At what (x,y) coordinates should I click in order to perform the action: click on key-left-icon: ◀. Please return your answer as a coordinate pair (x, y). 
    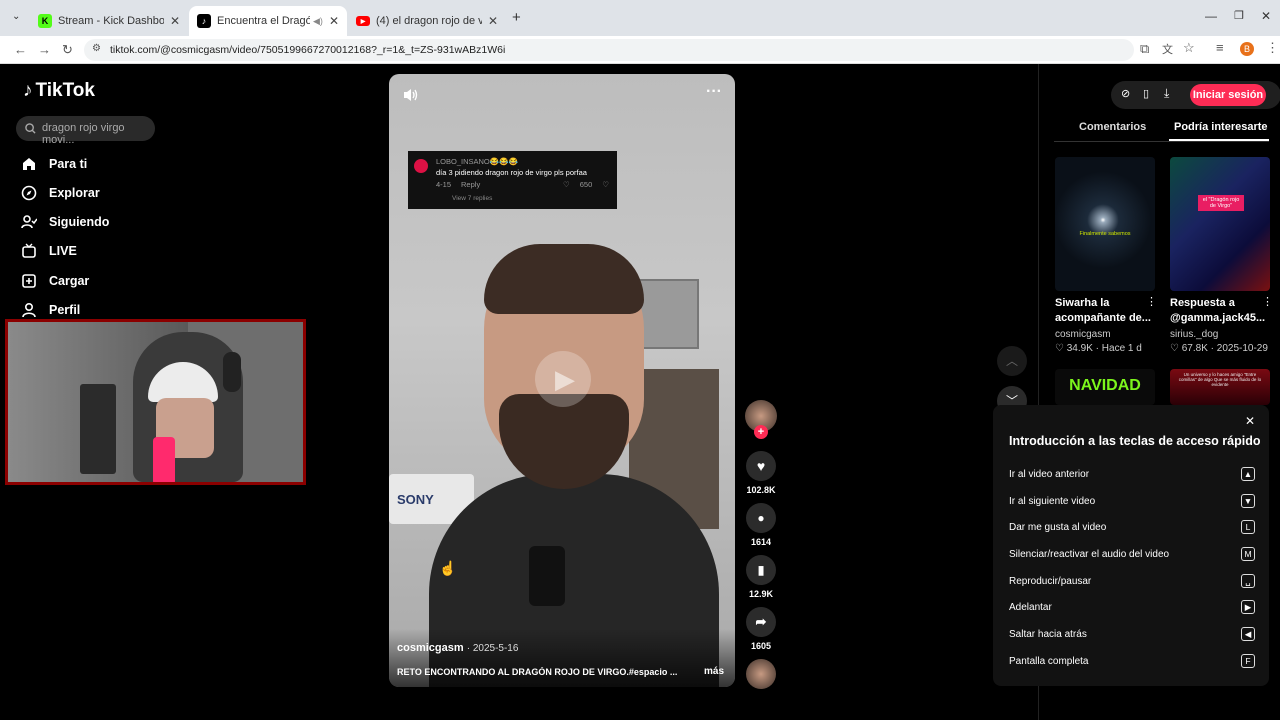
    Looking at the image, I should click on (1248, 634).